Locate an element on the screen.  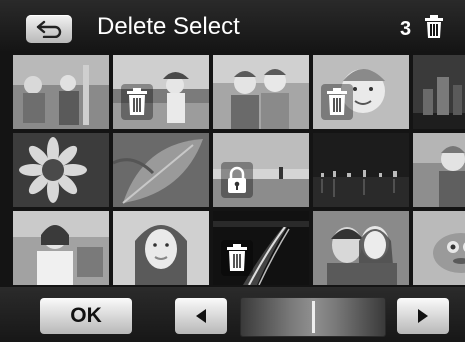
left-arrow-icon is located at coordinates (201, 316).